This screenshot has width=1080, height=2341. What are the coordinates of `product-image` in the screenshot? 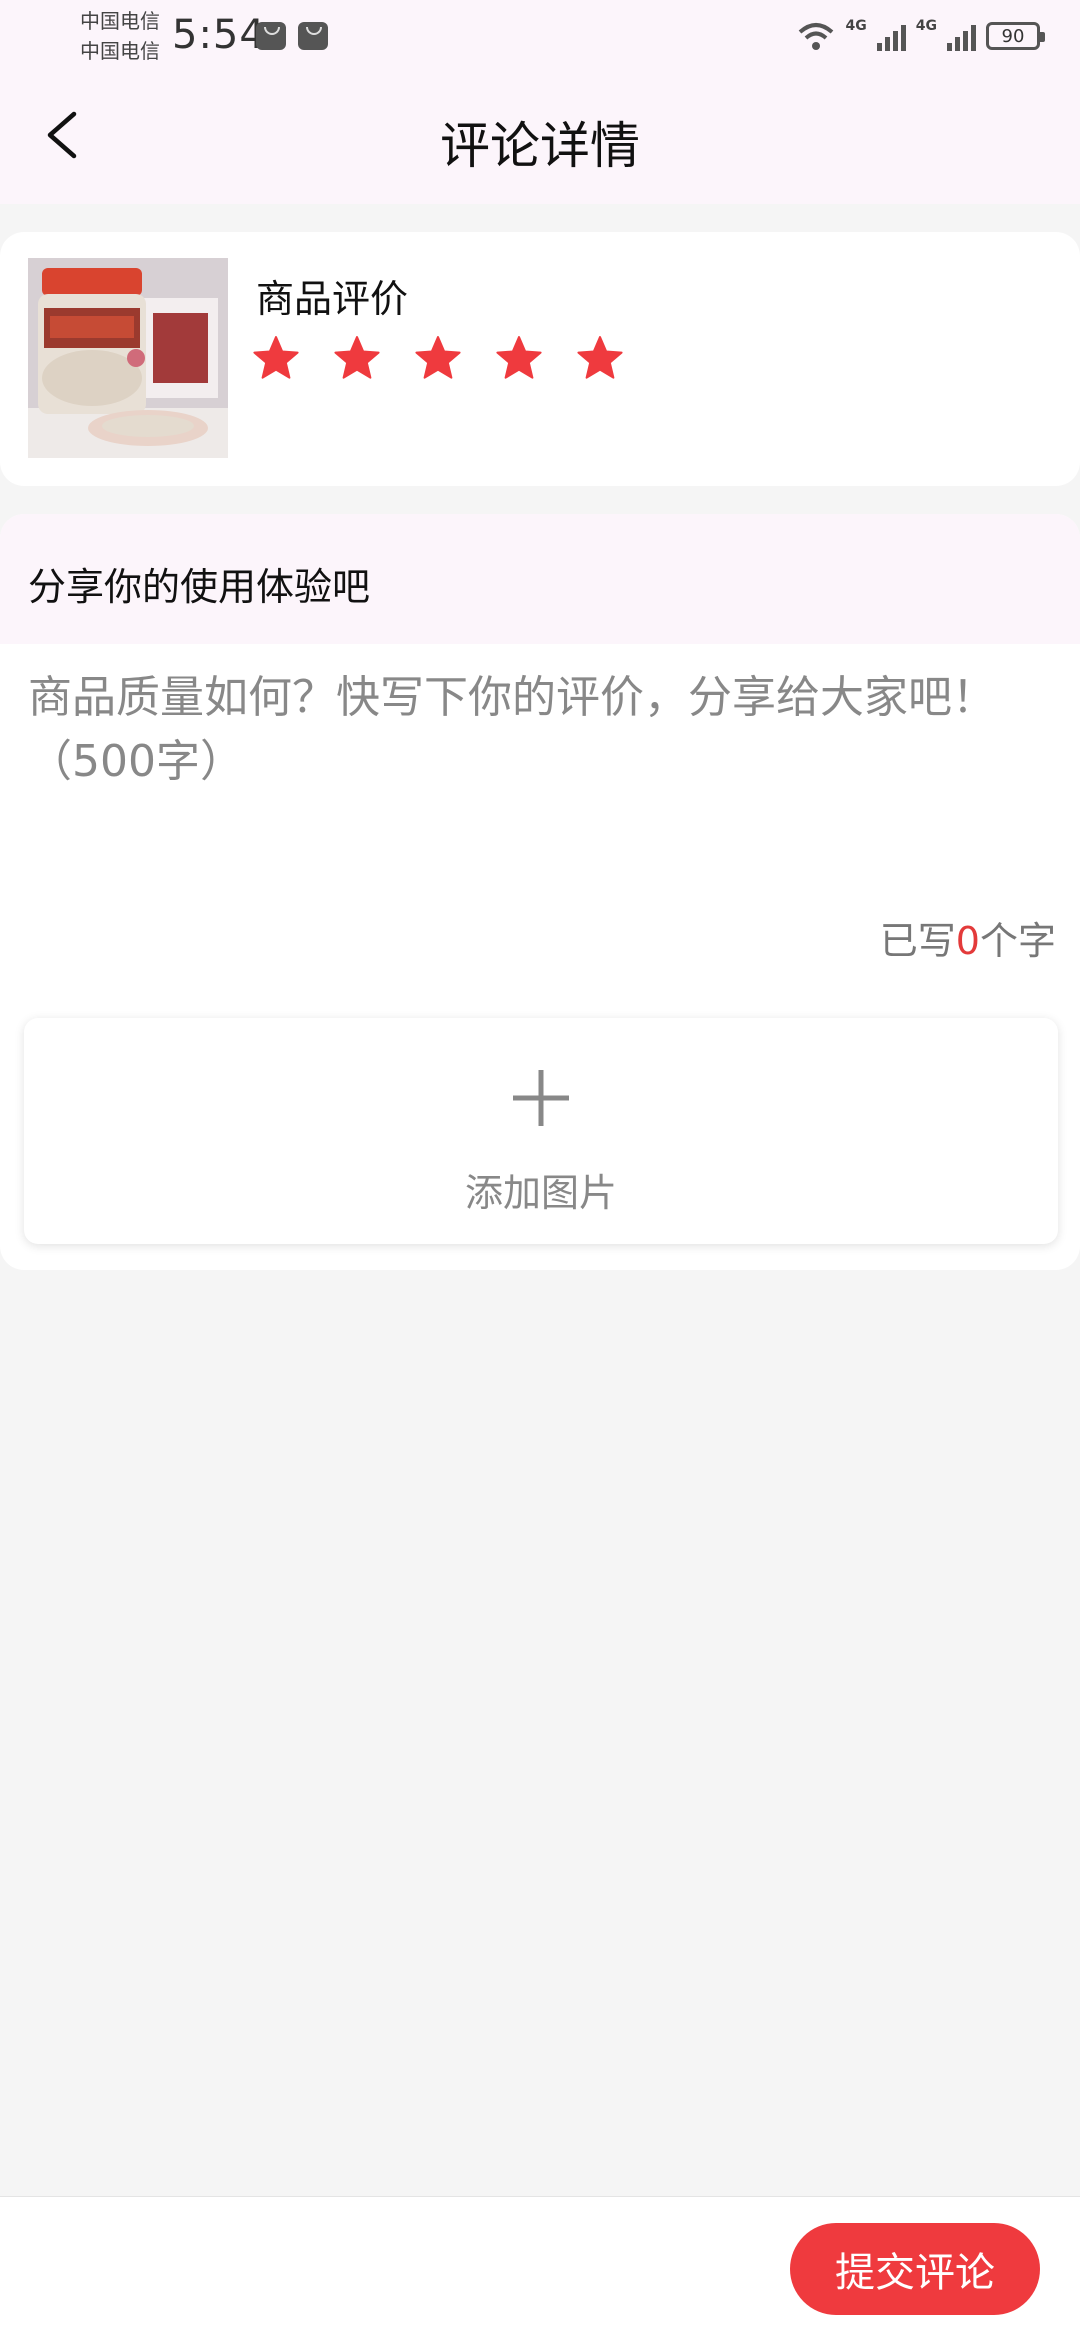 It's located at (128, 358).